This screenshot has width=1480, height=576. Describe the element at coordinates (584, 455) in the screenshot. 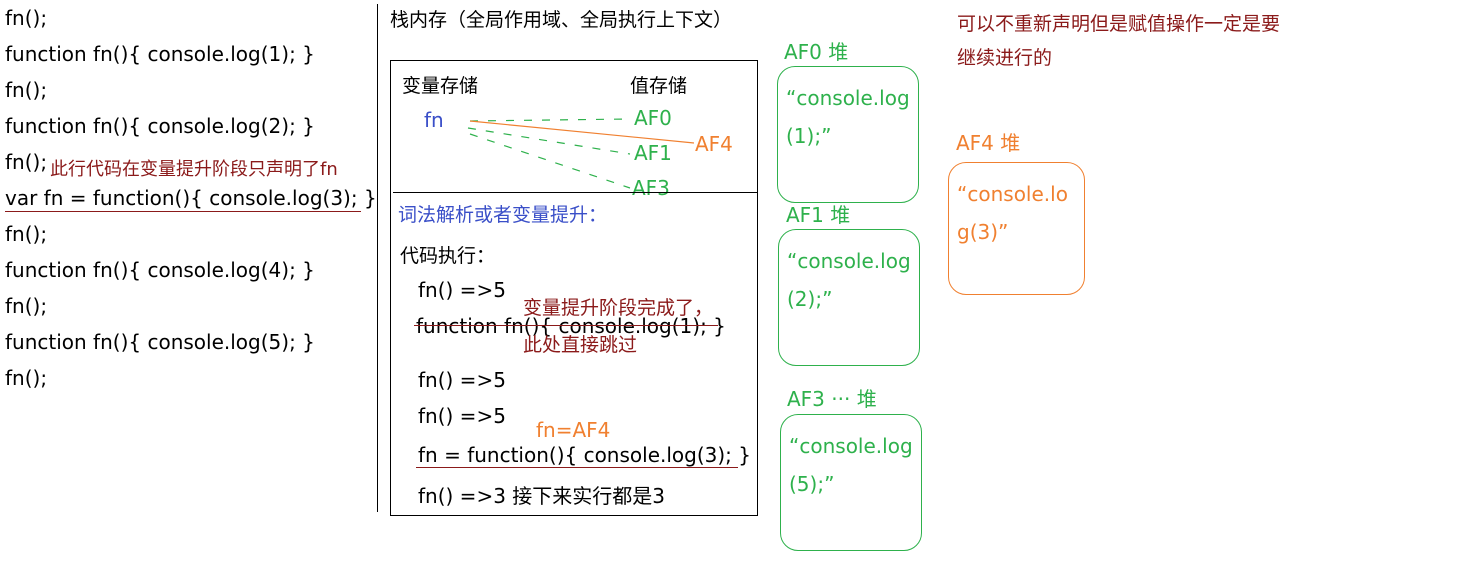

I see `exec-line: fn = function(){ console.log(3); }` at that location.